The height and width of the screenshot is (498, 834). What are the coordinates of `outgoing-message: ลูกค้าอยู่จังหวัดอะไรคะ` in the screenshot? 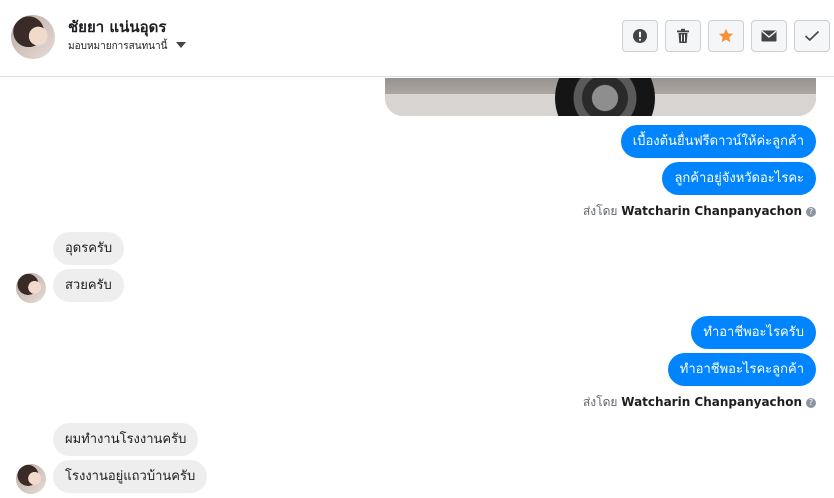 It's located at (739, 178).